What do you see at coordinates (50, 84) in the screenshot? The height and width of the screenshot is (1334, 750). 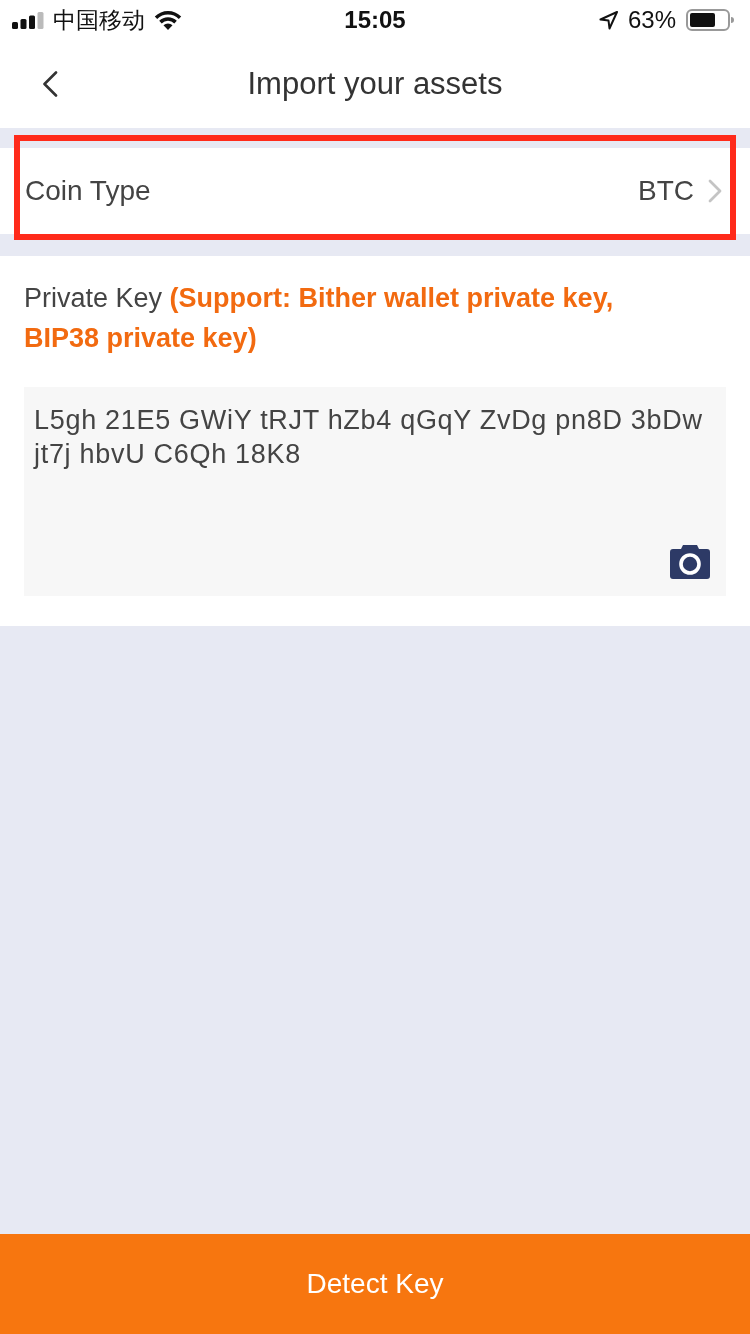 I see `back-chevron-icon` at bounding box center [50, 84].